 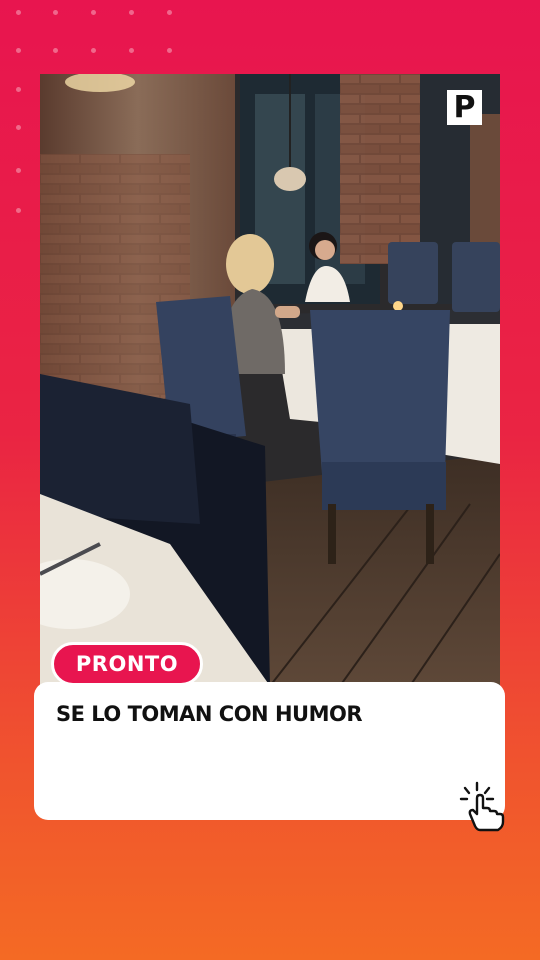 I want to click on headline-text: SE LO TOMAN CON HUMOR, so click(x=209, y=714).